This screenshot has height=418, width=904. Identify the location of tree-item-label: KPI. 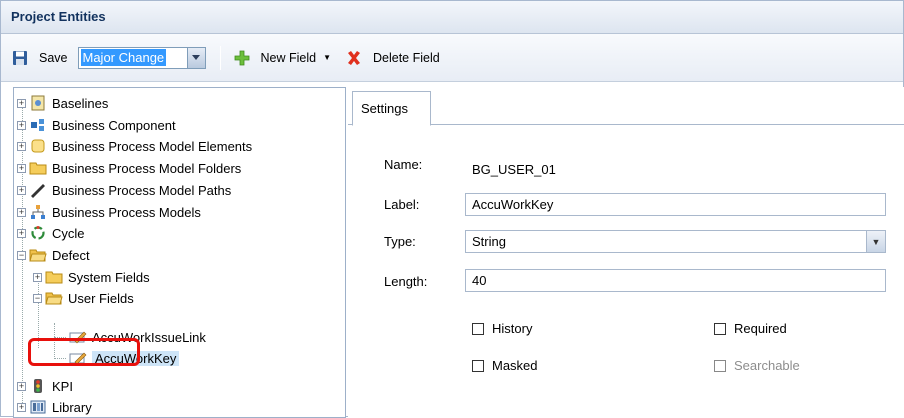
(62, 386).